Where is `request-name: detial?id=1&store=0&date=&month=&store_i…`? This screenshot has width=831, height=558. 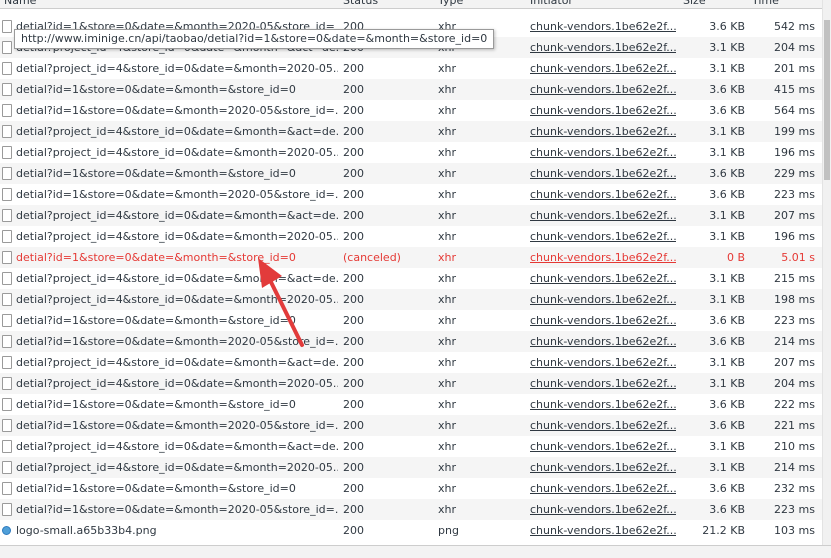 request-name: detial?id=1&store=0&date=&month=&store_i… is located at coordinates (156, 89).